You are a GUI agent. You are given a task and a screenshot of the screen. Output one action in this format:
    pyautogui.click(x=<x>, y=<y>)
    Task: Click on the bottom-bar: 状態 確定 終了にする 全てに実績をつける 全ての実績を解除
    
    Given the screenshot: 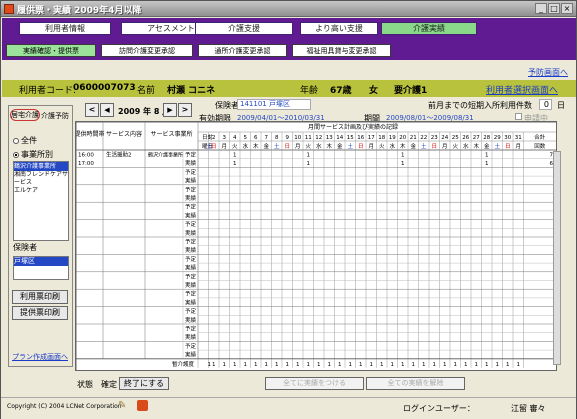 What is the action you would take?
    pyautogui.click(x=317, y=385)
    